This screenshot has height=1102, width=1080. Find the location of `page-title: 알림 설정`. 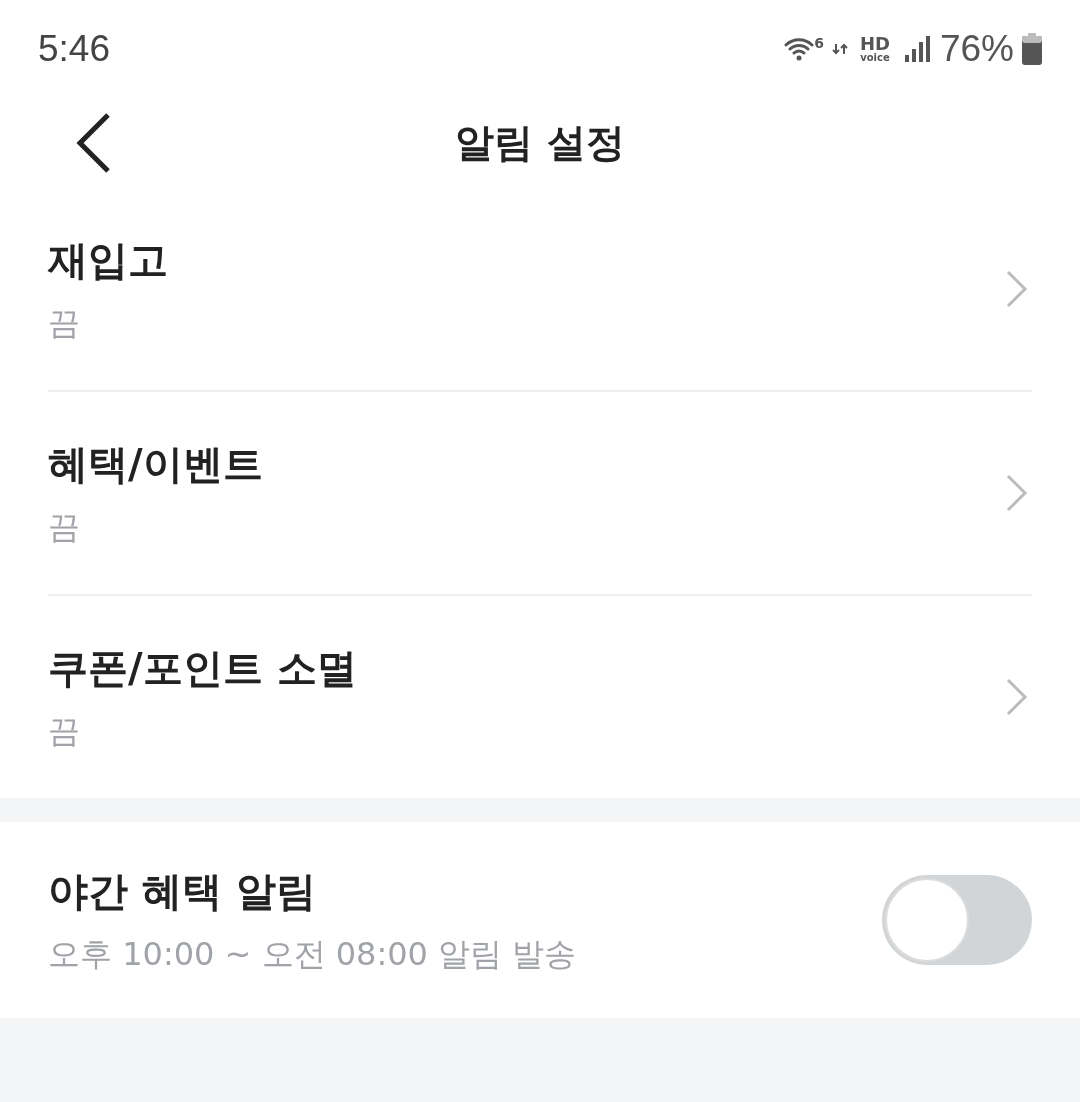

page-title: 알림 설정 is located at coordinates (540, 143).